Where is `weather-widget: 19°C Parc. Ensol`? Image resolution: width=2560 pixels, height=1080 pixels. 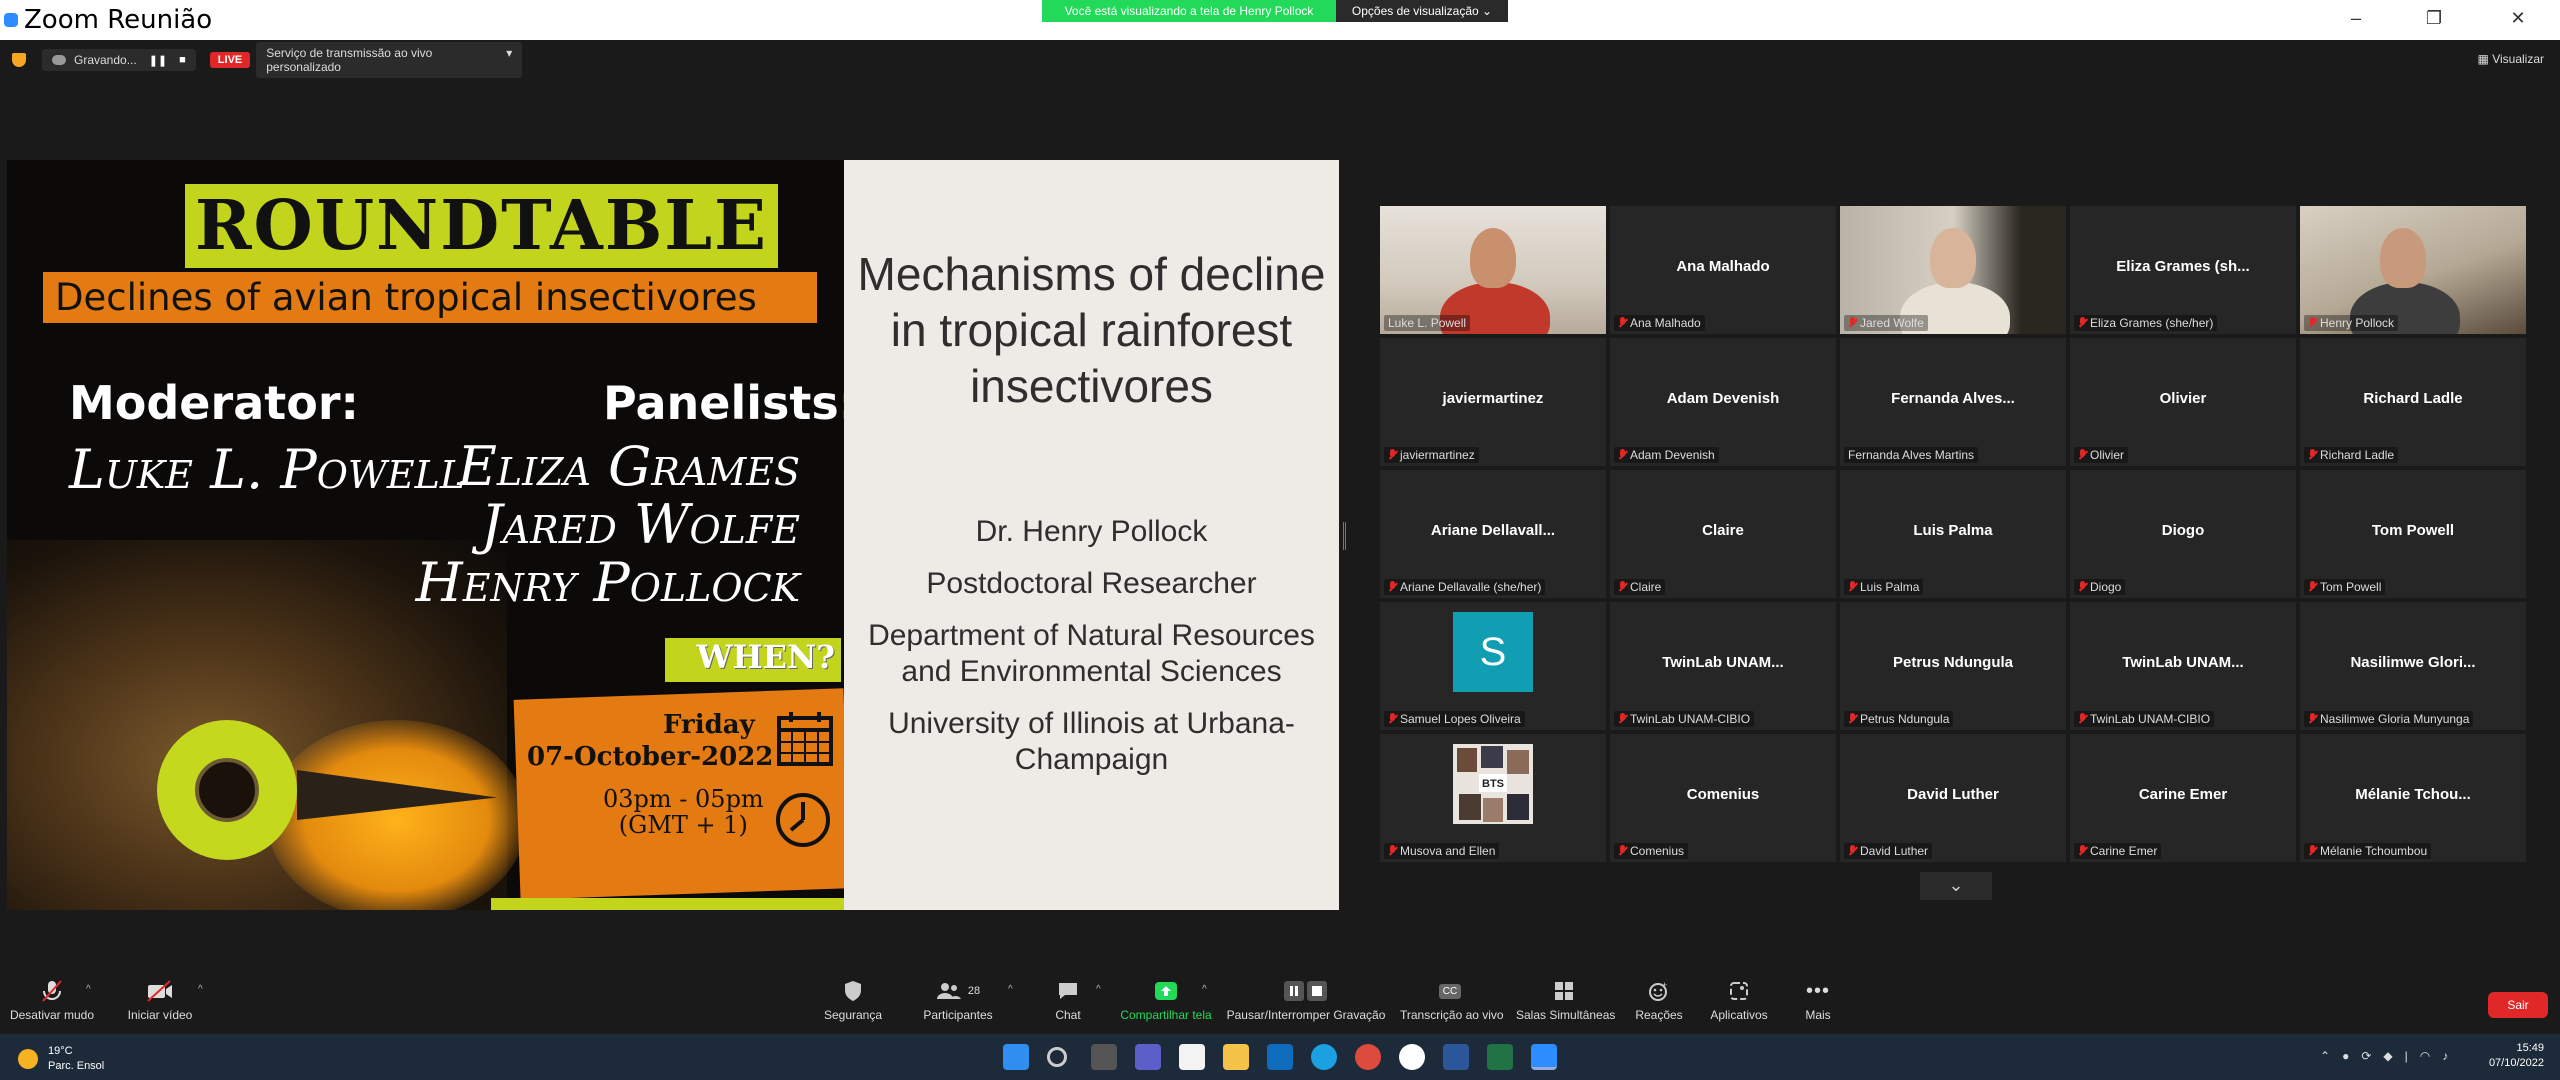 weather-widget: 19°C Parc. Ensol is located at coordinates (61, 1059).